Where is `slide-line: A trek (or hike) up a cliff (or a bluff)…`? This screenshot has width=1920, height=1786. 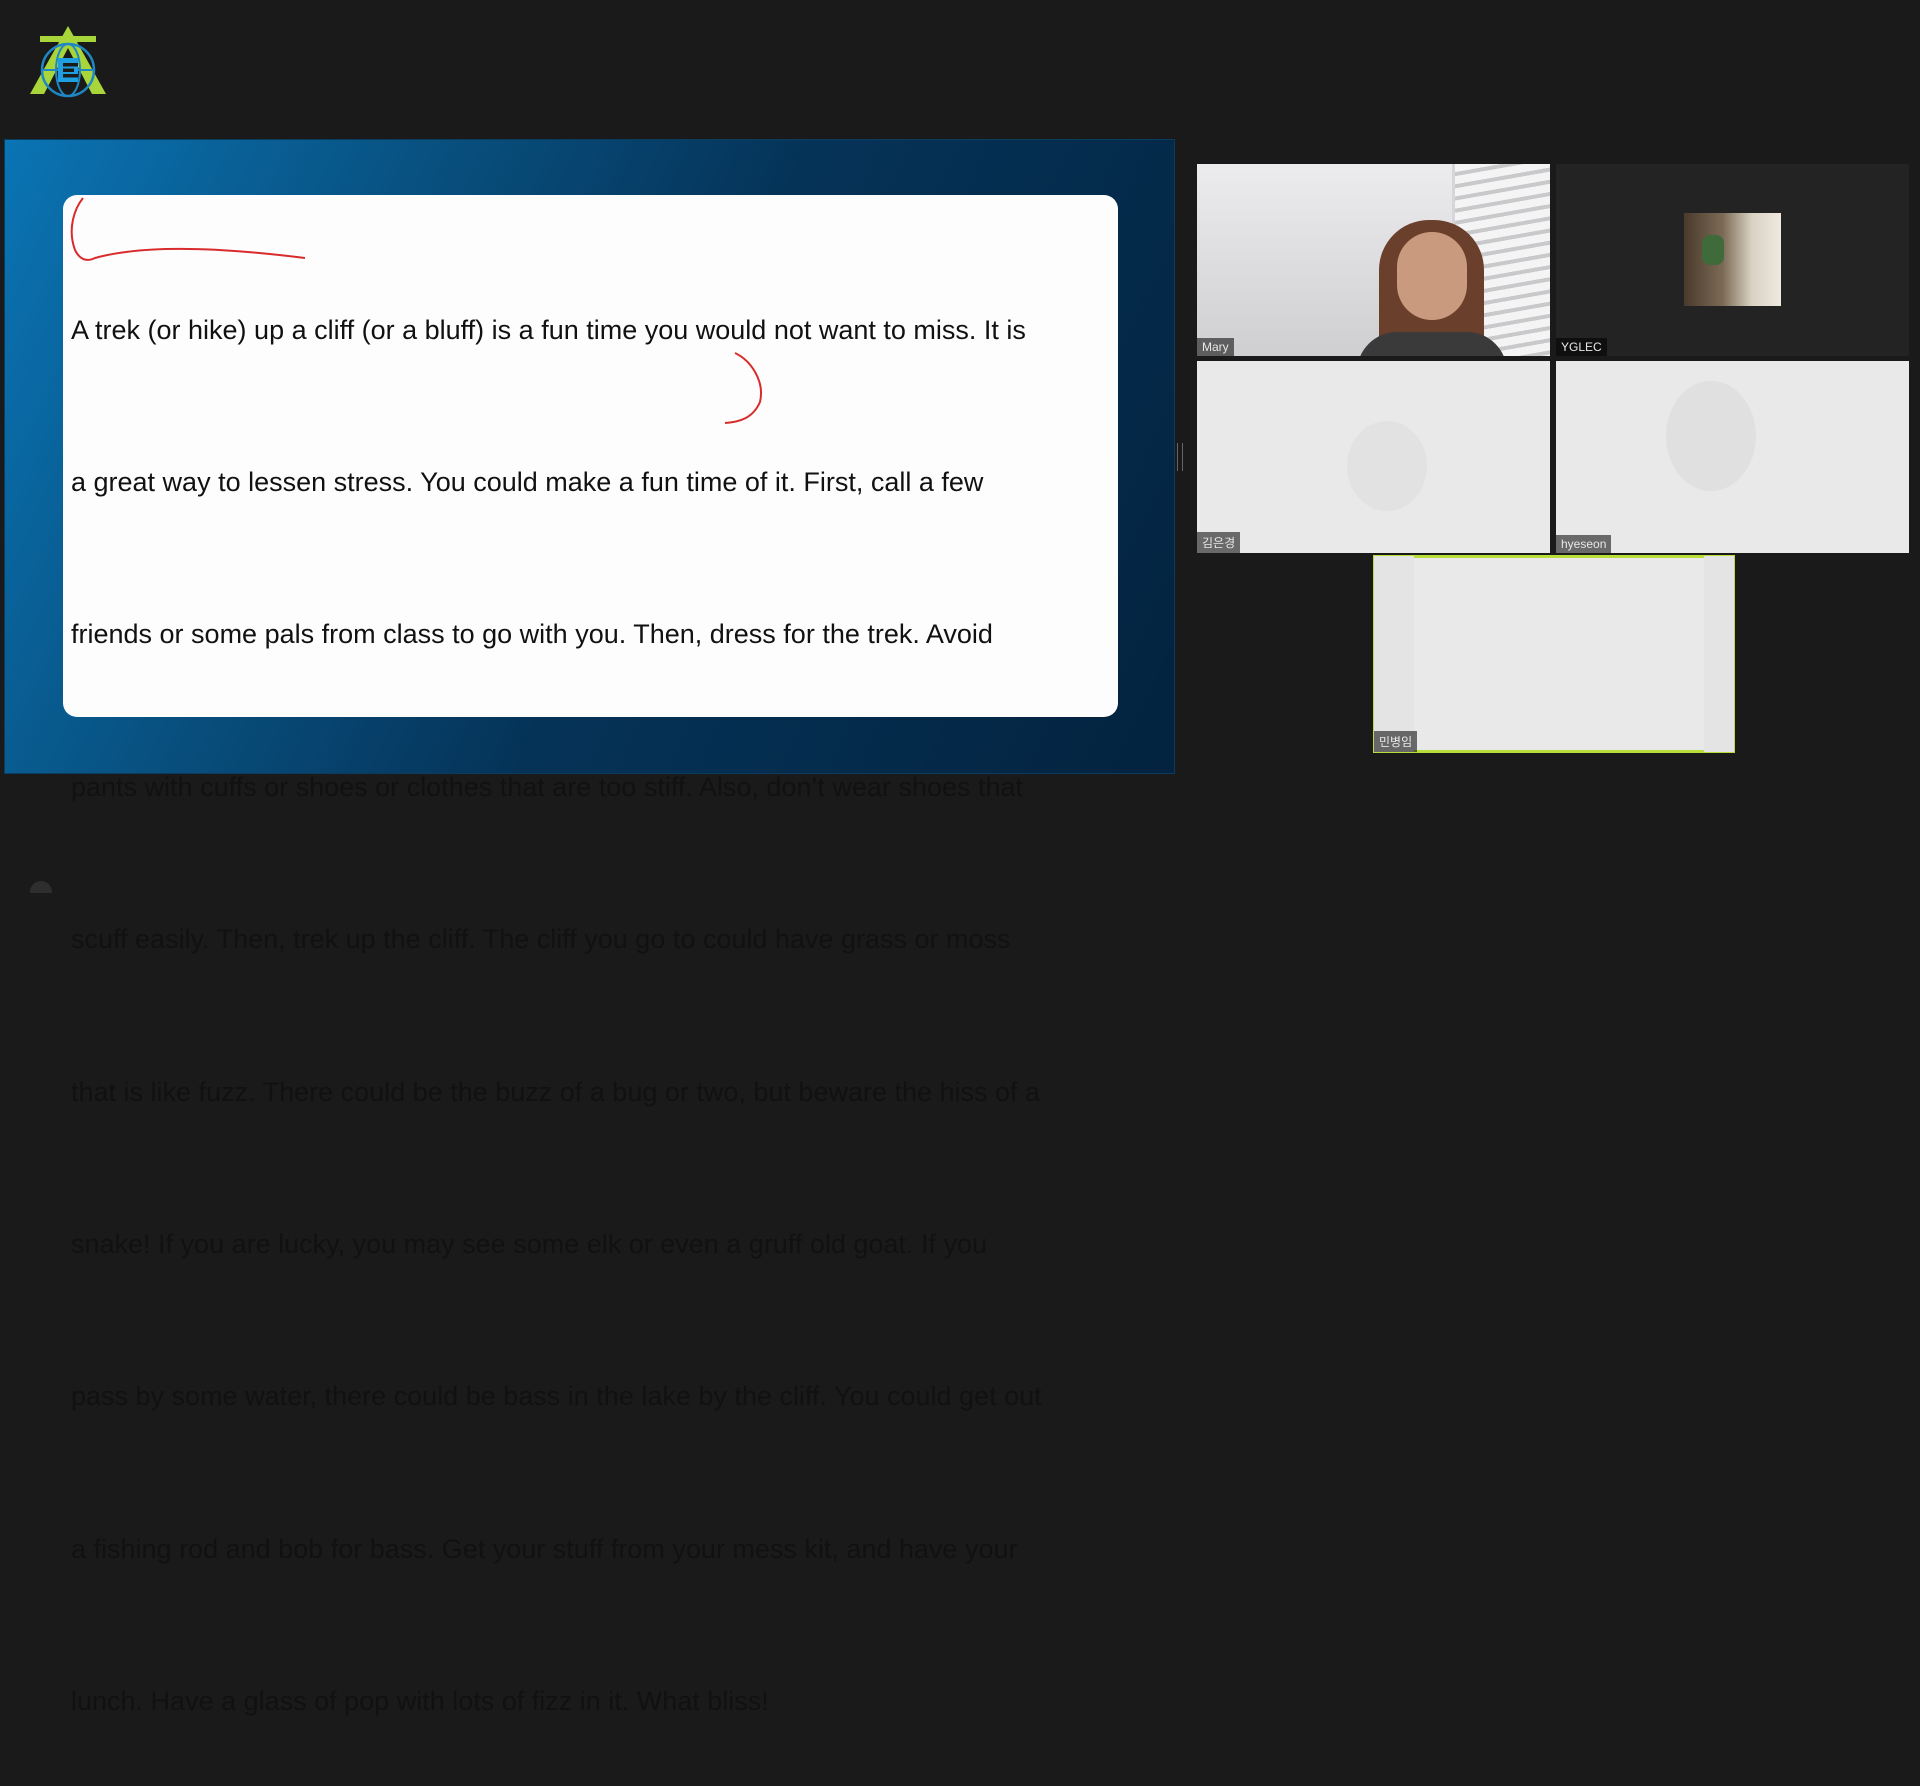 slide-line: A trek (or hike) up a cliff (or a bluff)… is located at coordinates (548, 329).